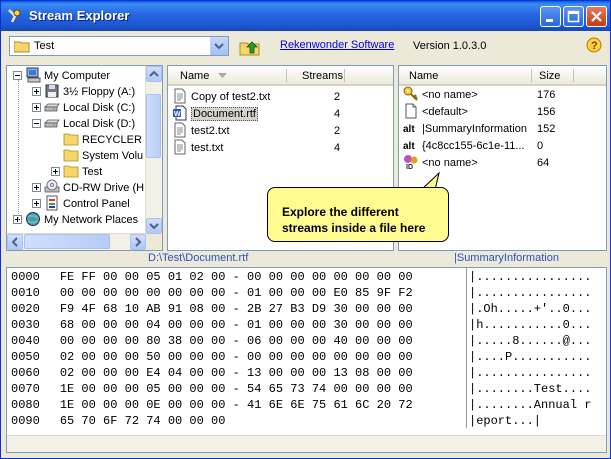  What do you see at coordinates (99, 92) in the screenshot?
I see `tree-item-label: 3½ Floppy (A:)` at bounding box center [99, 92].